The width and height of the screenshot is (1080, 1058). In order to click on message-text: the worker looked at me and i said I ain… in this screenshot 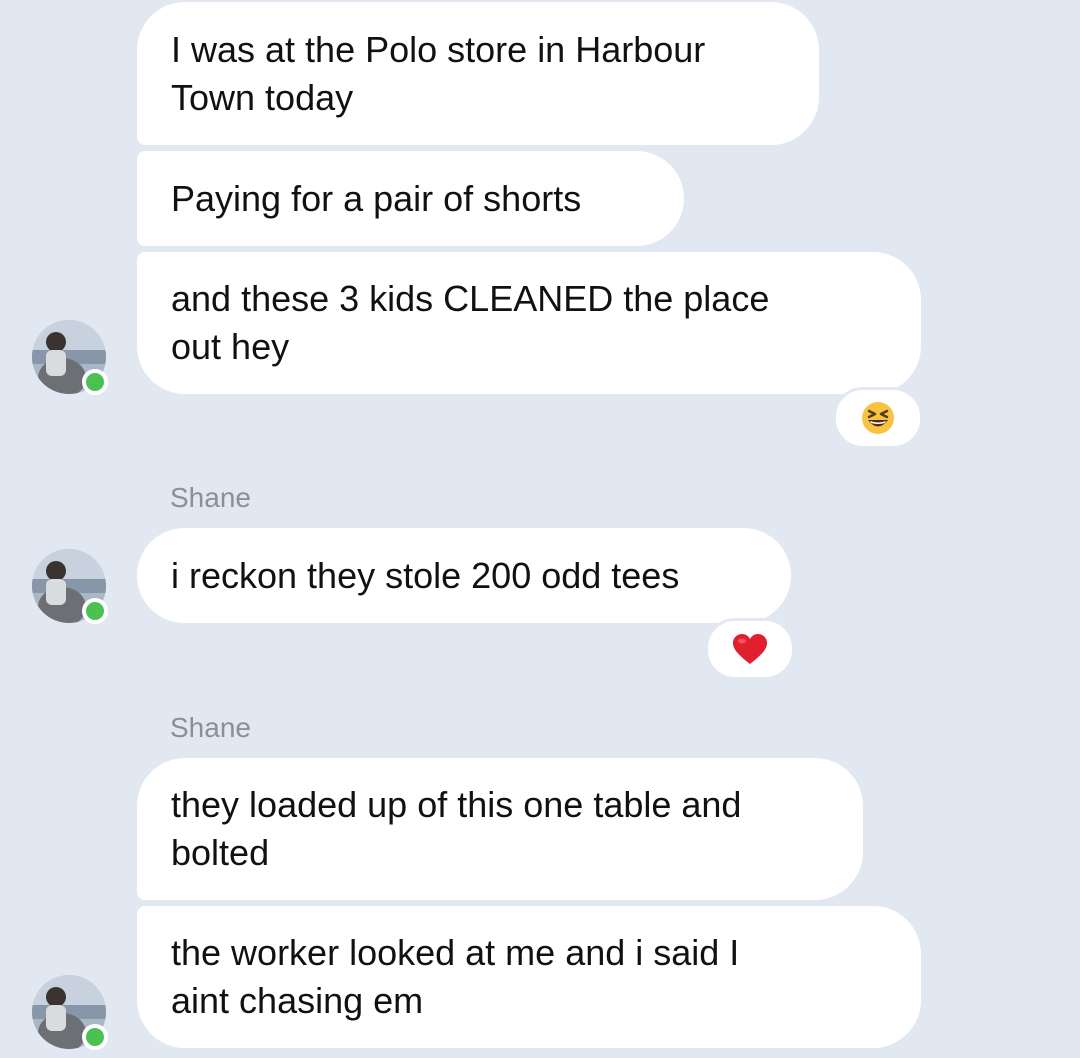, I will do `click(455, 976)`.